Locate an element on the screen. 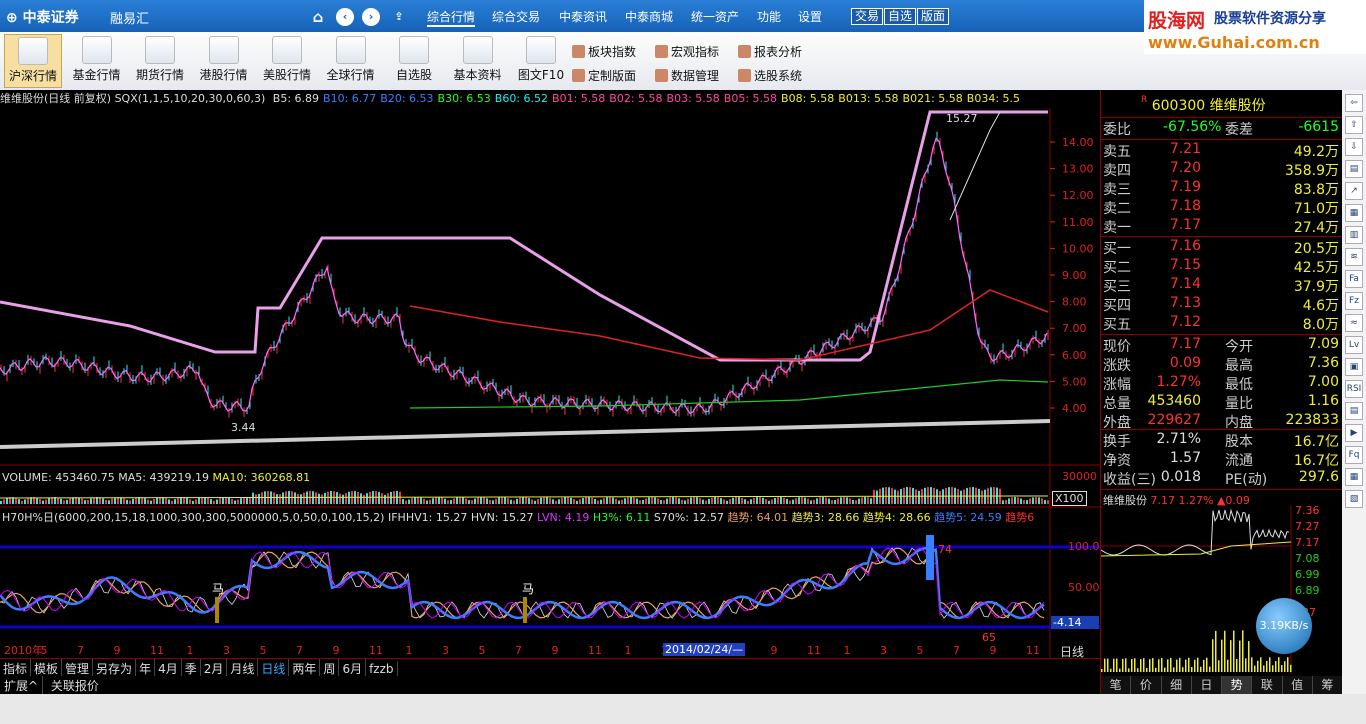 The height and width of the screenshot is (724, 1366). x-tick-label: 3 is located at coordinates (445, 650).